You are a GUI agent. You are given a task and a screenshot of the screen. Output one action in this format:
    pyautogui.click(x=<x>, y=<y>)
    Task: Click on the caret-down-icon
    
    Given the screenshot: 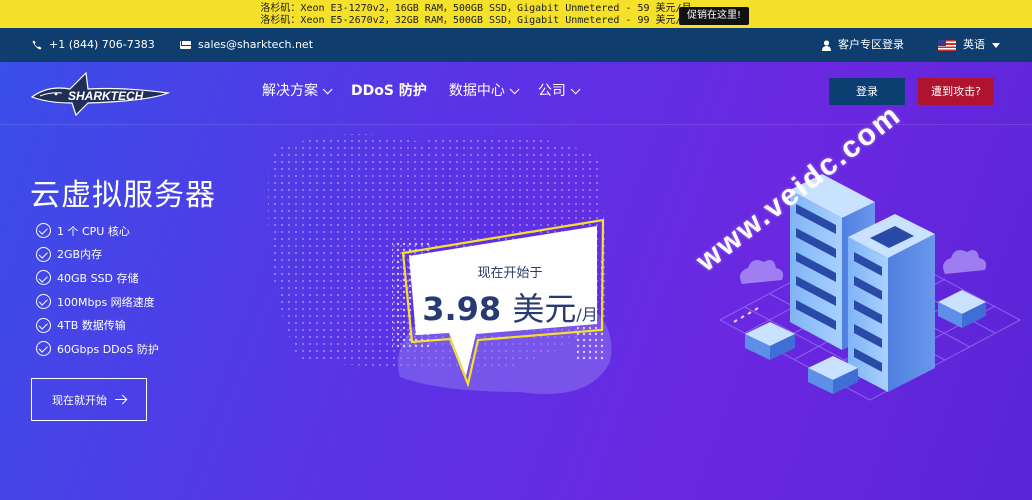 What is the action you would take?
    pyautogui.click(x=996, y=45)
    